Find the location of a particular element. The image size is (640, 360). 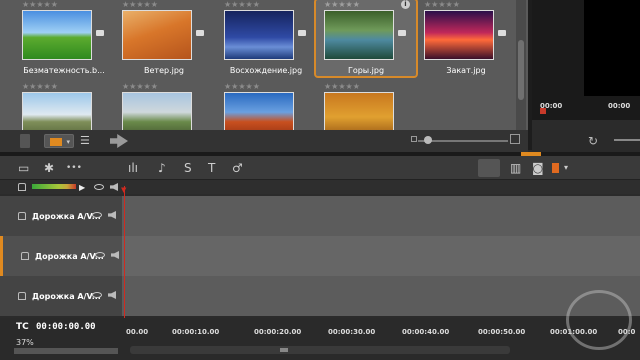

ruler-tick-label: 00:00:50.00 is located at coordinates (502, 332).